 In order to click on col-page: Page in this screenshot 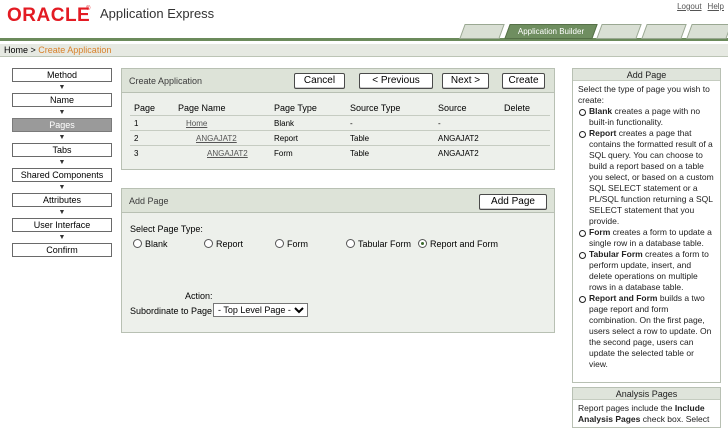, I will do `click(145, 108)`.